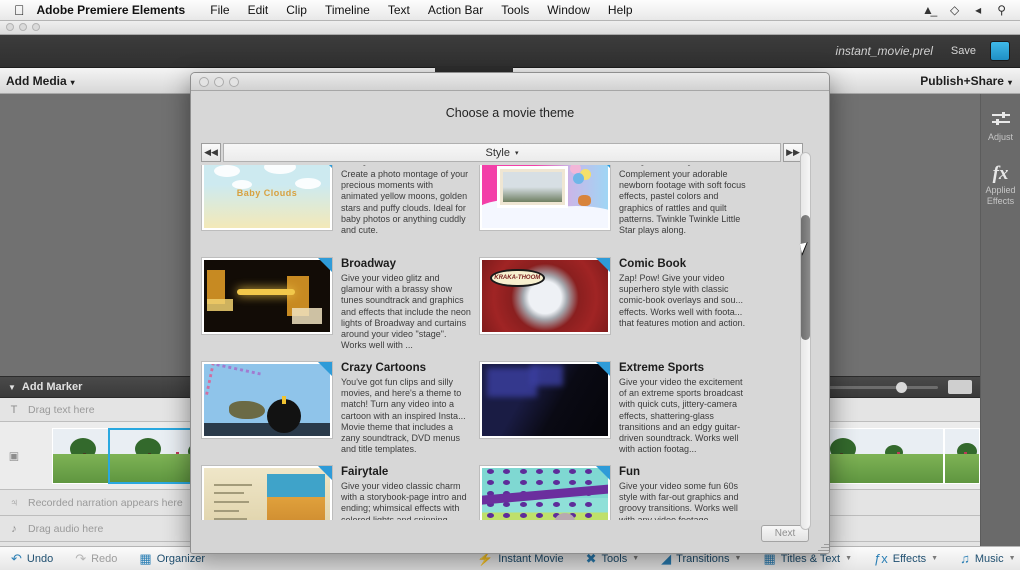 The image size is (1020, 570). Describe the element at coordinates (984, 558) in the screenshot. I see `action-music: ♫ Music ▼` at that location.